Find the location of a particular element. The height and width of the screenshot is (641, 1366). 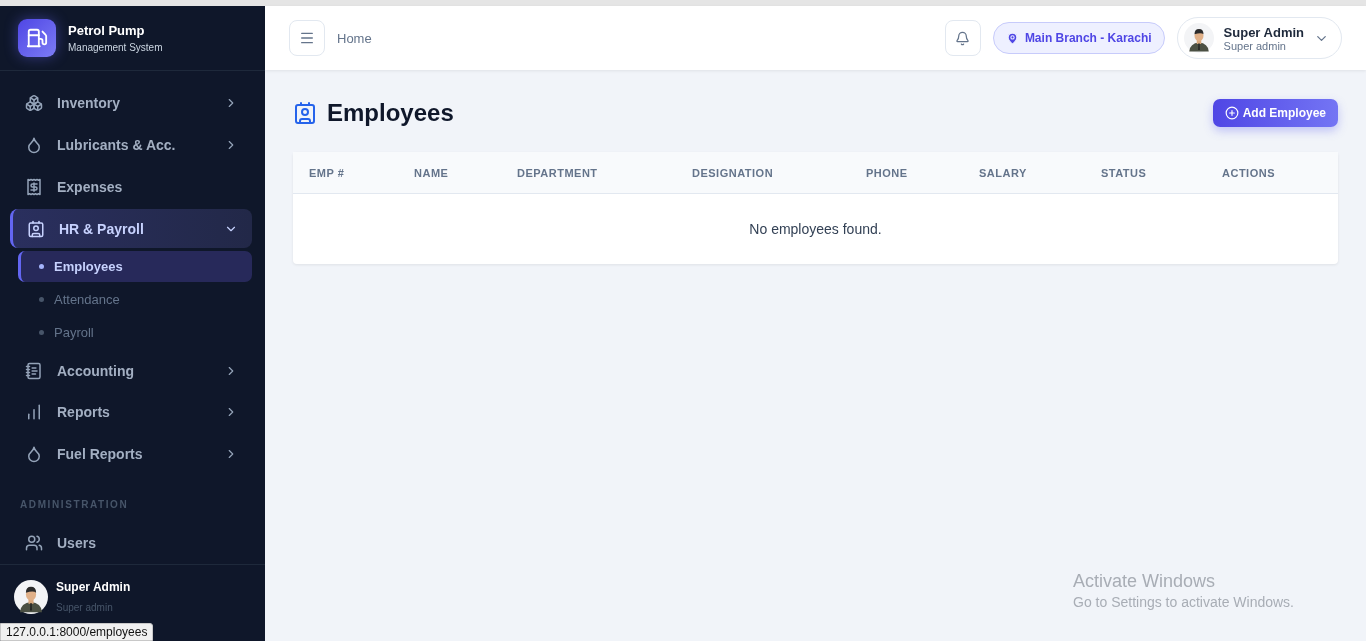

submenu-item: Employees is located at coordinates (135, 266).